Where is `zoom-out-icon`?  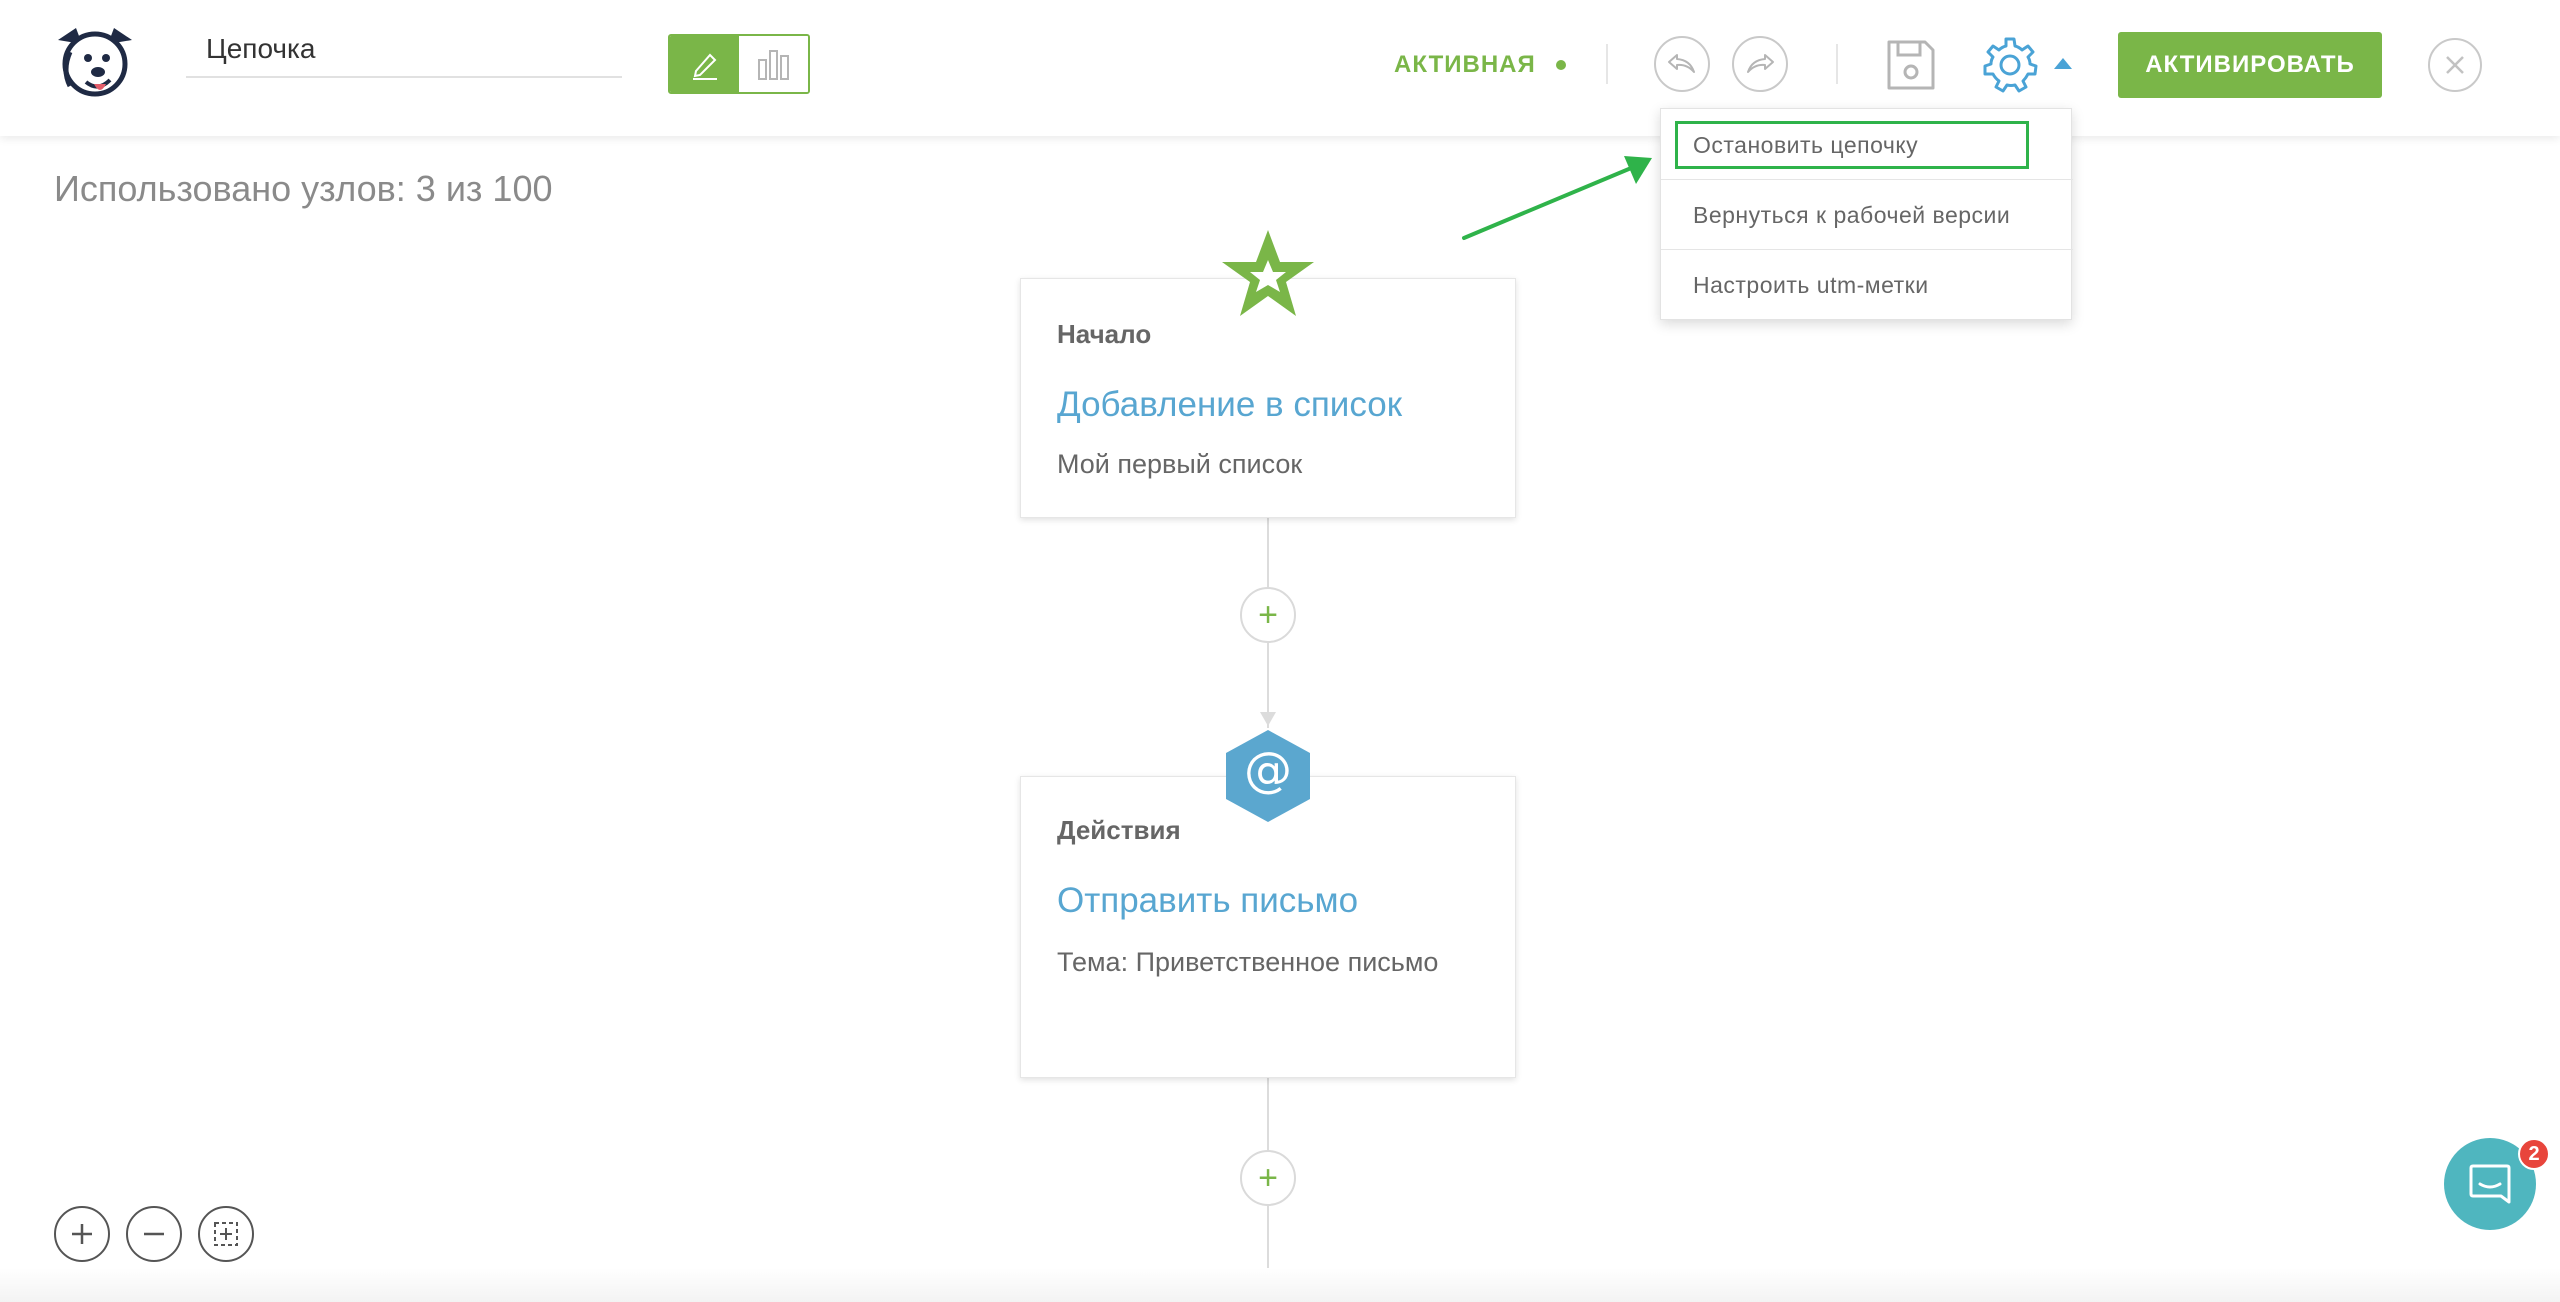 zoom-out-icon is located at coordinates (154, 1234).